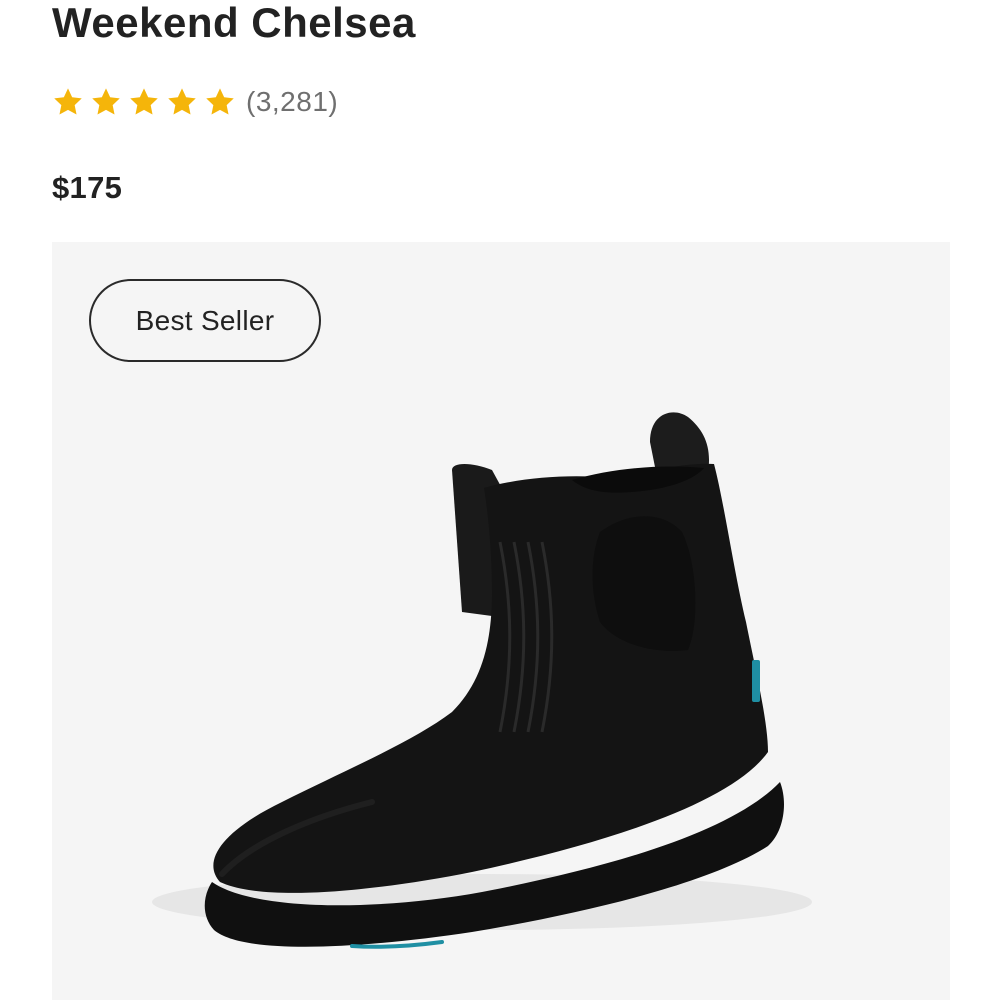 This screenshot has width=1000, height=1000. Describe the element at coordinates (292, 102) in the screenshot. I see `review-count-link: (3,281)` at that location.